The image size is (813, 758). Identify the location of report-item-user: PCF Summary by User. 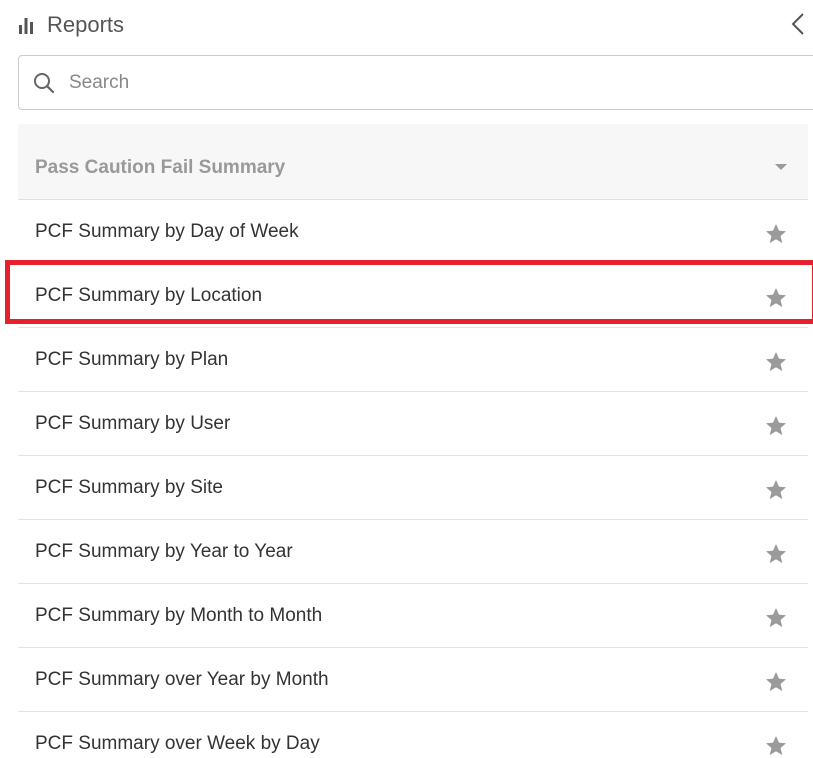
(413, 424).